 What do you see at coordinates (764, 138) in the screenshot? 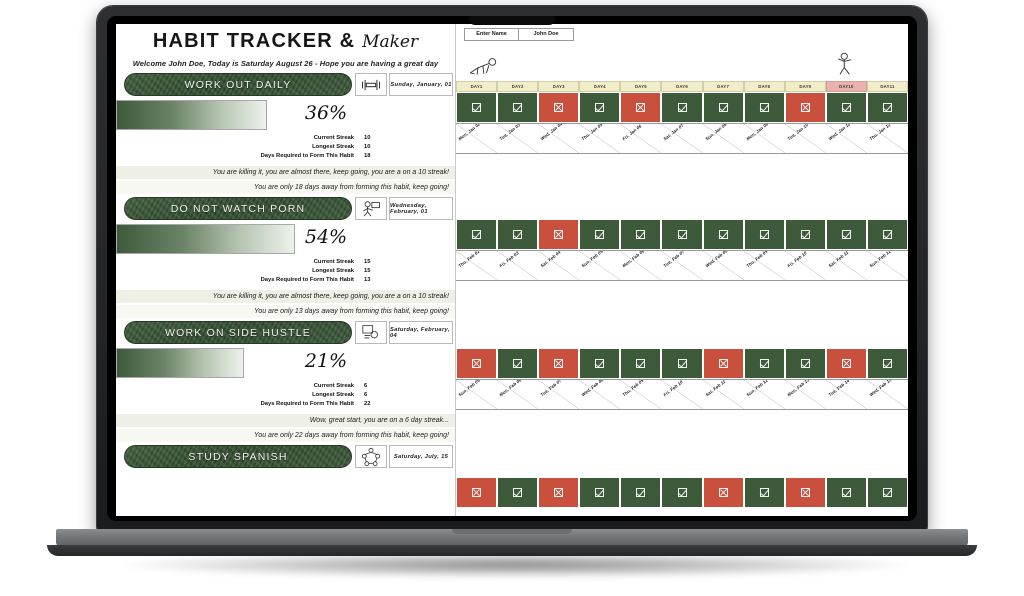
I see `date-label-cell: Mon, Jan 09` at bounding box center [764, 138].